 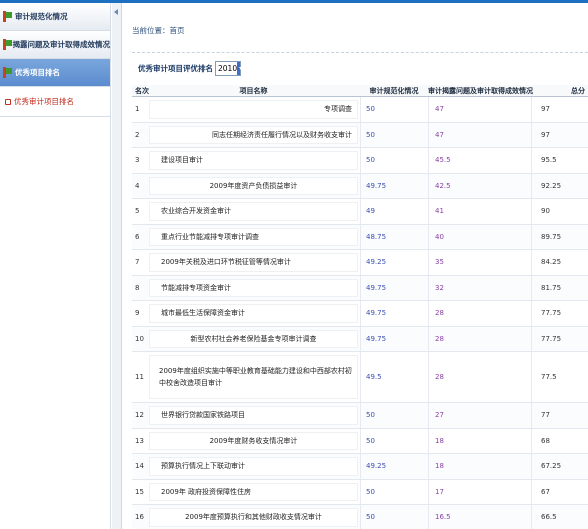 What do you see at coordinates (137, 313) in the screenshot?
I see `rank-cell: 9` at bounding box center [137, 313].